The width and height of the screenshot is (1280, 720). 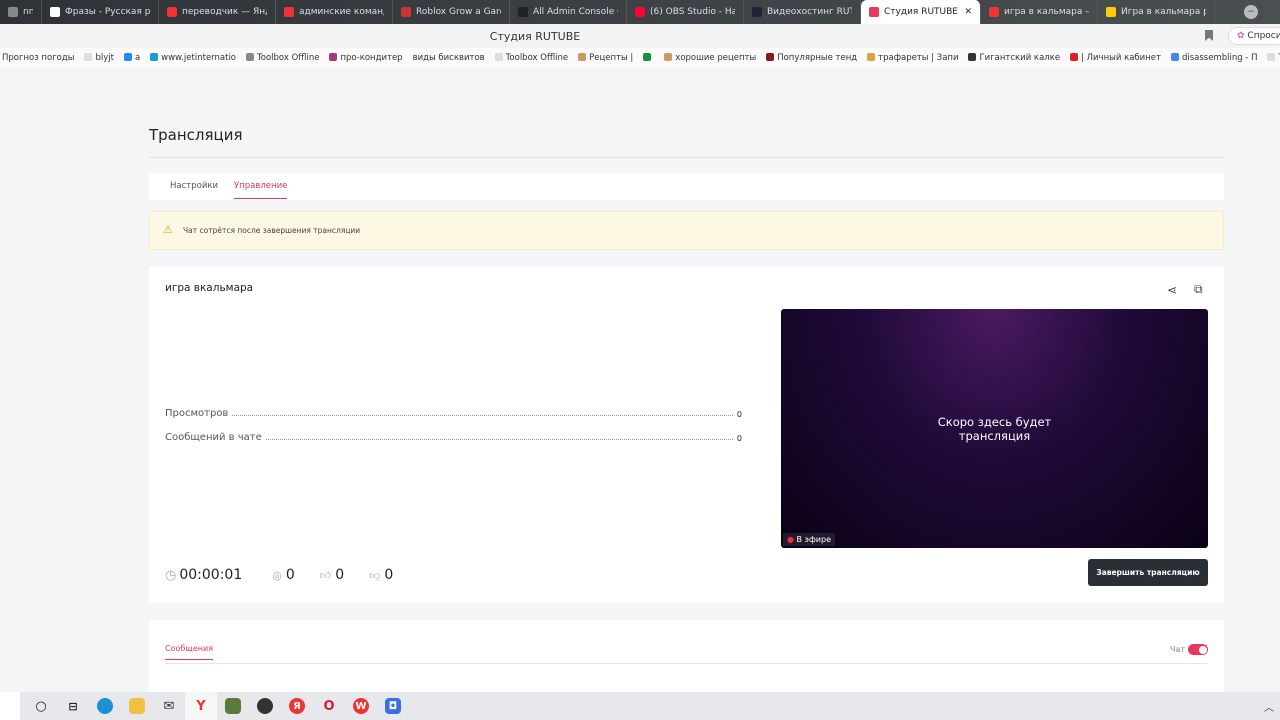 I want to click on chat-toggle-label: Чат, so click(x=1178, y=649).